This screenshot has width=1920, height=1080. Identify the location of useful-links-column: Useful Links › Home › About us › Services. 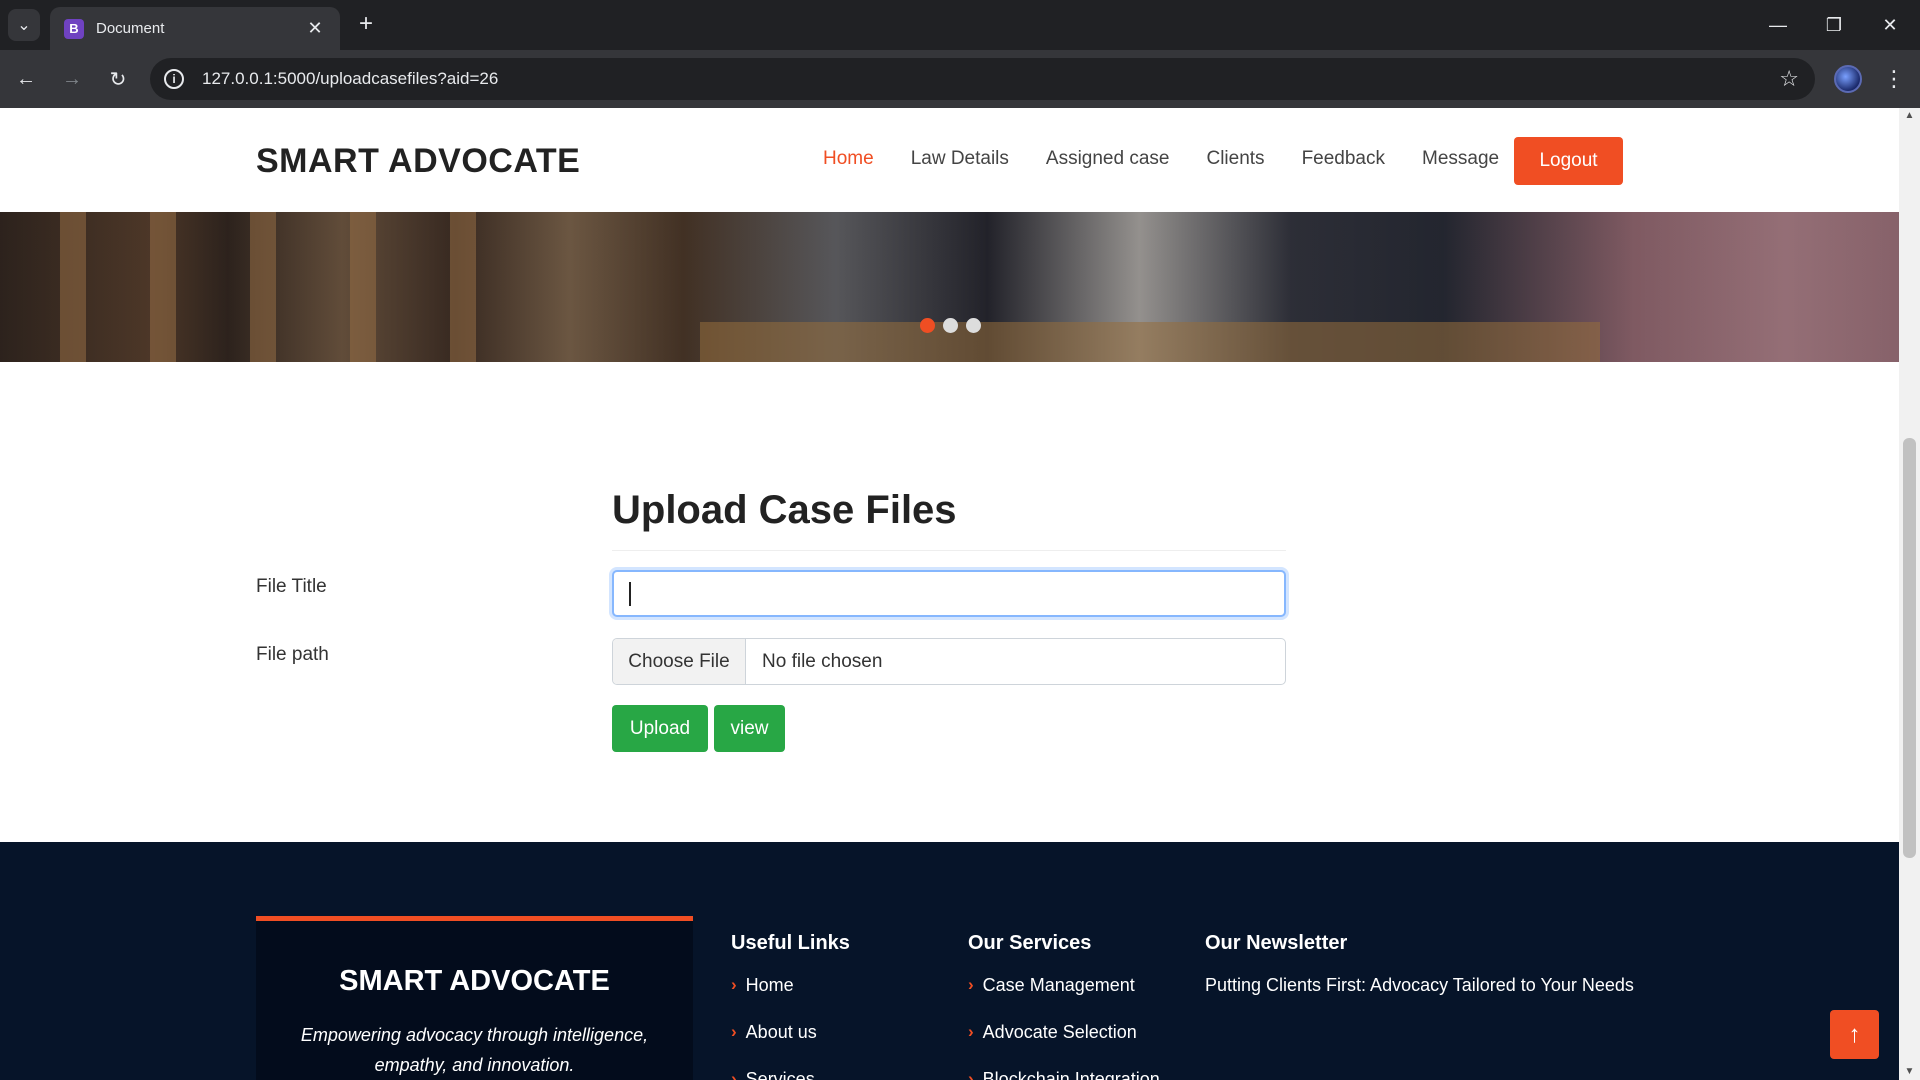
(790, 1006).